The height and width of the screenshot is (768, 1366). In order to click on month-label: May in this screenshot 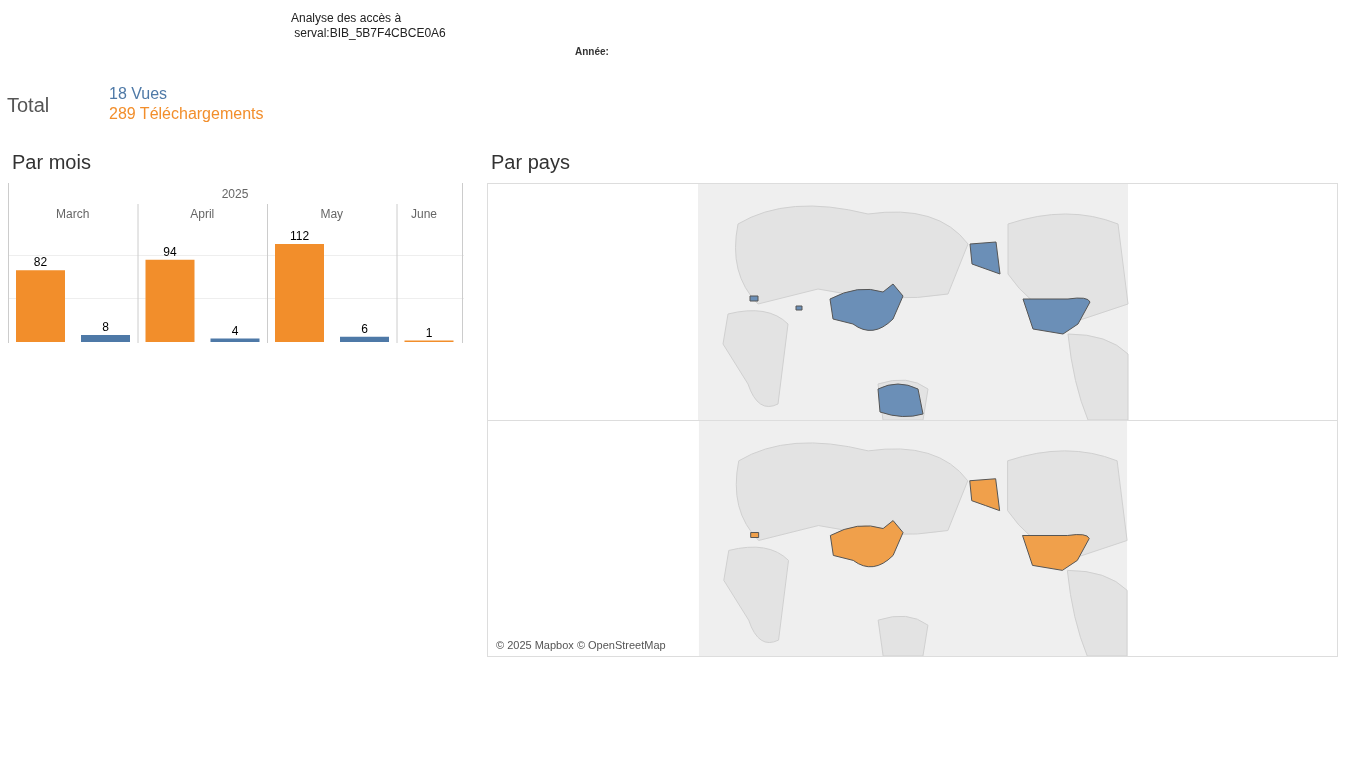, I will do `click(332, 214)`.